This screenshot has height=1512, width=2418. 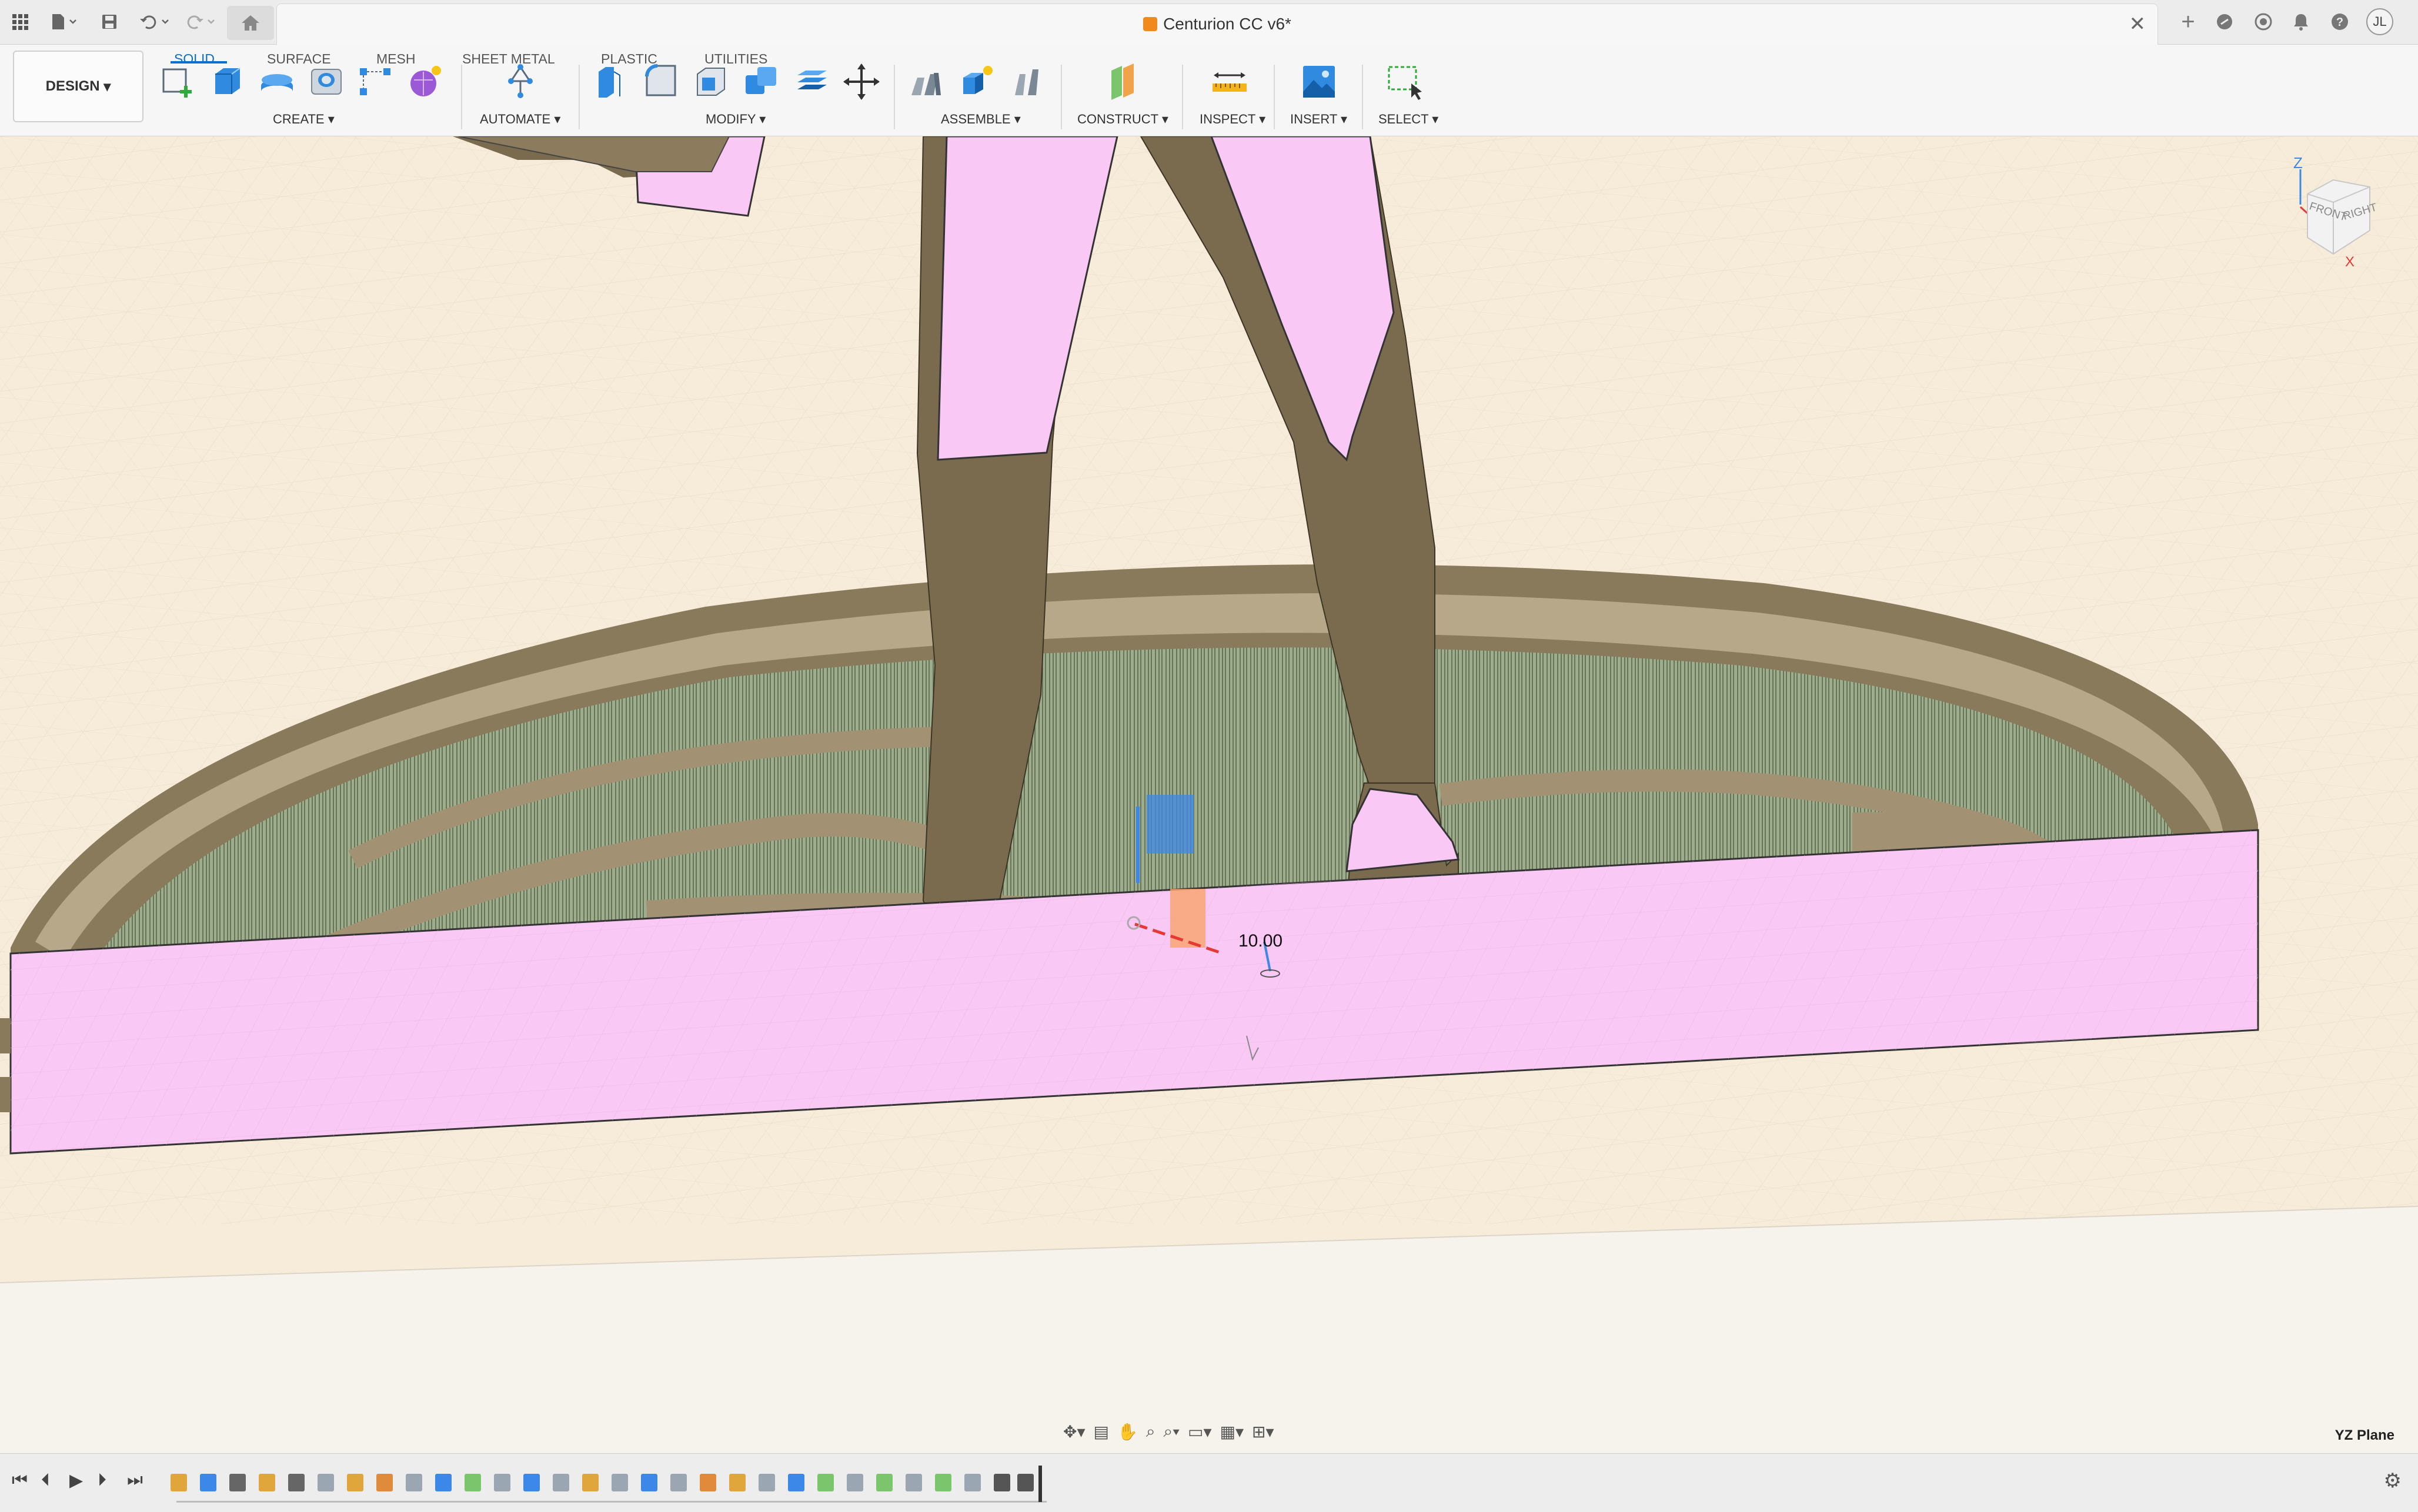 What do you see at coordinates (251, 23) in the screenshot?
I see `home-button` at bounding box center [251, 23].